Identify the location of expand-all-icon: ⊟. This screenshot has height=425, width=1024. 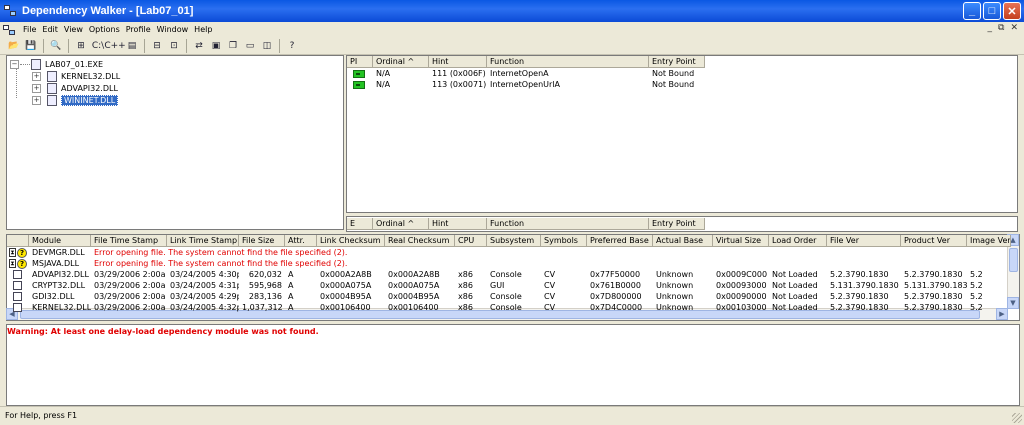
(157, 45).